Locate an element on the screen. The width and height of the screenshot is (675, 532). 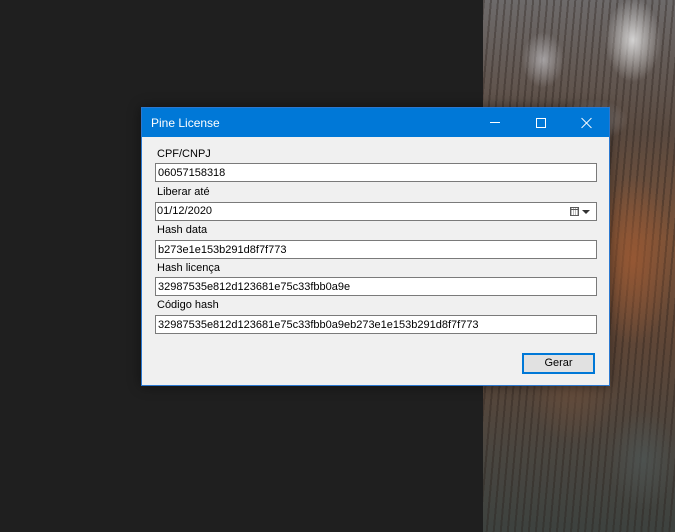
close-icon is located at coordinates (587, 123).